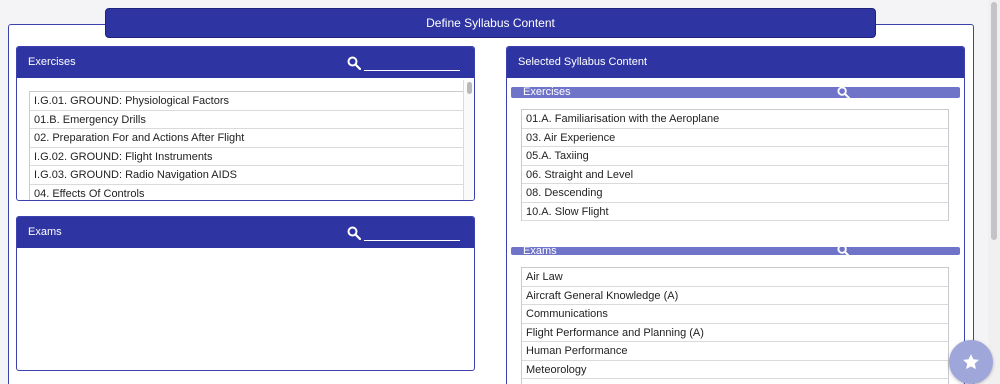  I want to click on list-item: Human Performance, so click(735, 351).